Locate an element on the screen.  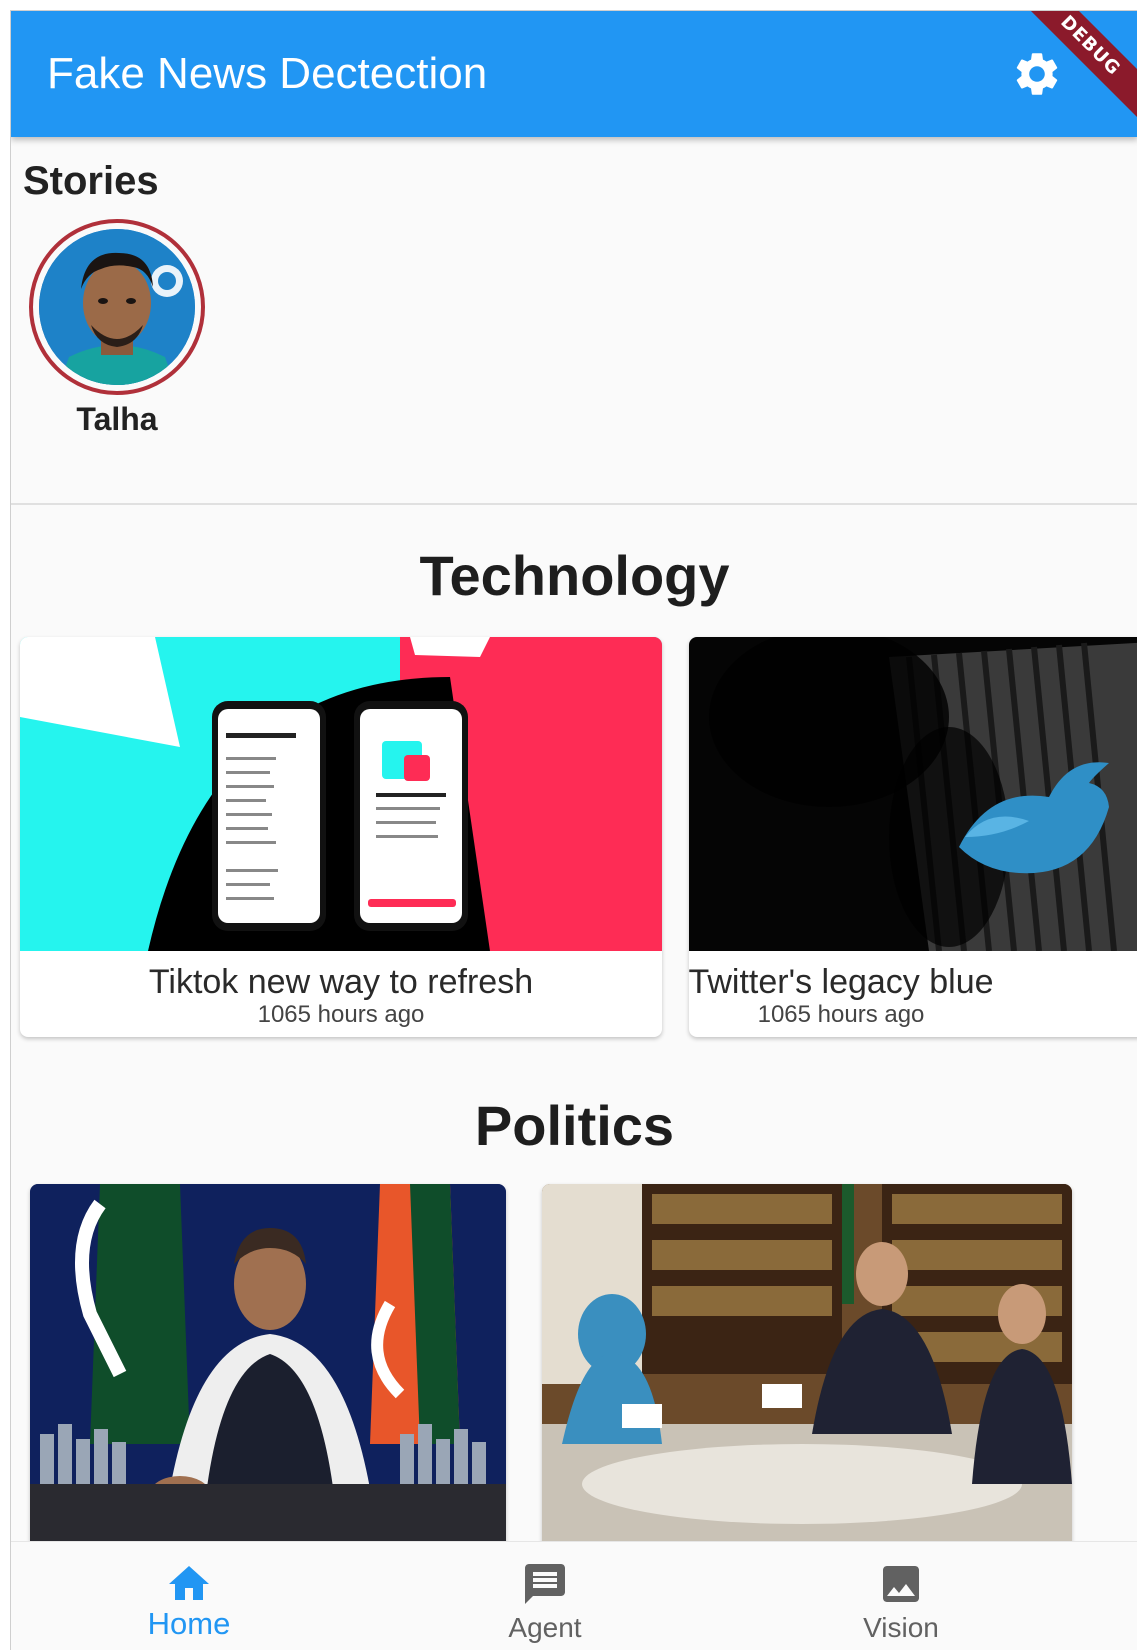
story-ring is located at coordinates (117, 307).